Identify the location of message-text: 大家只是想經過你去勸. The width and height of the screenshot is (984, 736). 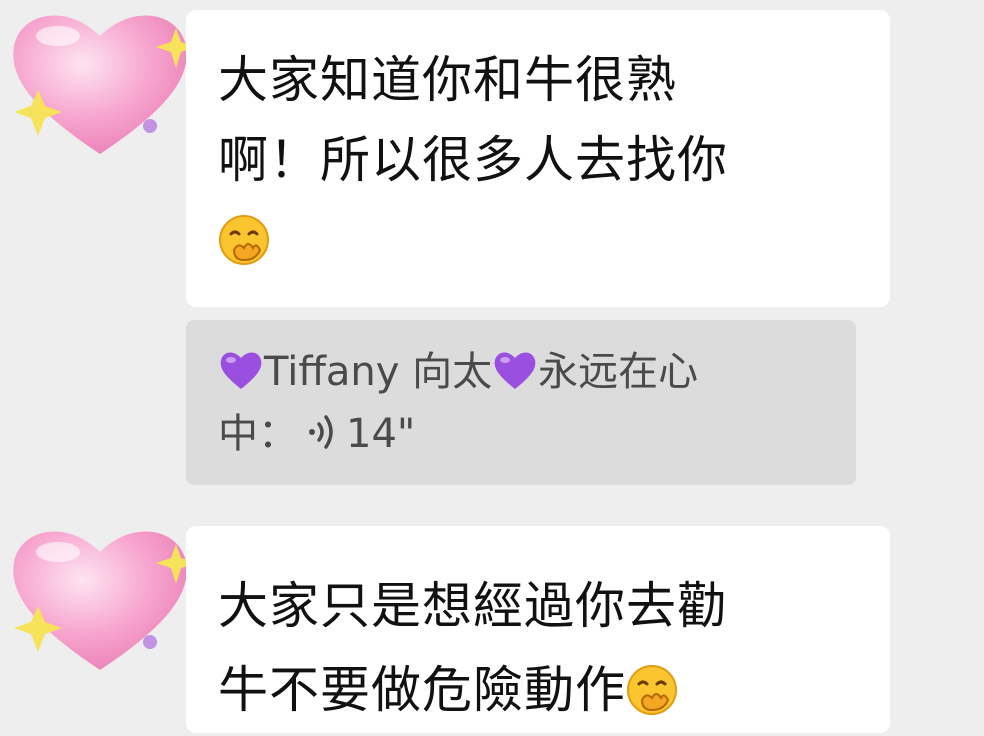
(473, 606).